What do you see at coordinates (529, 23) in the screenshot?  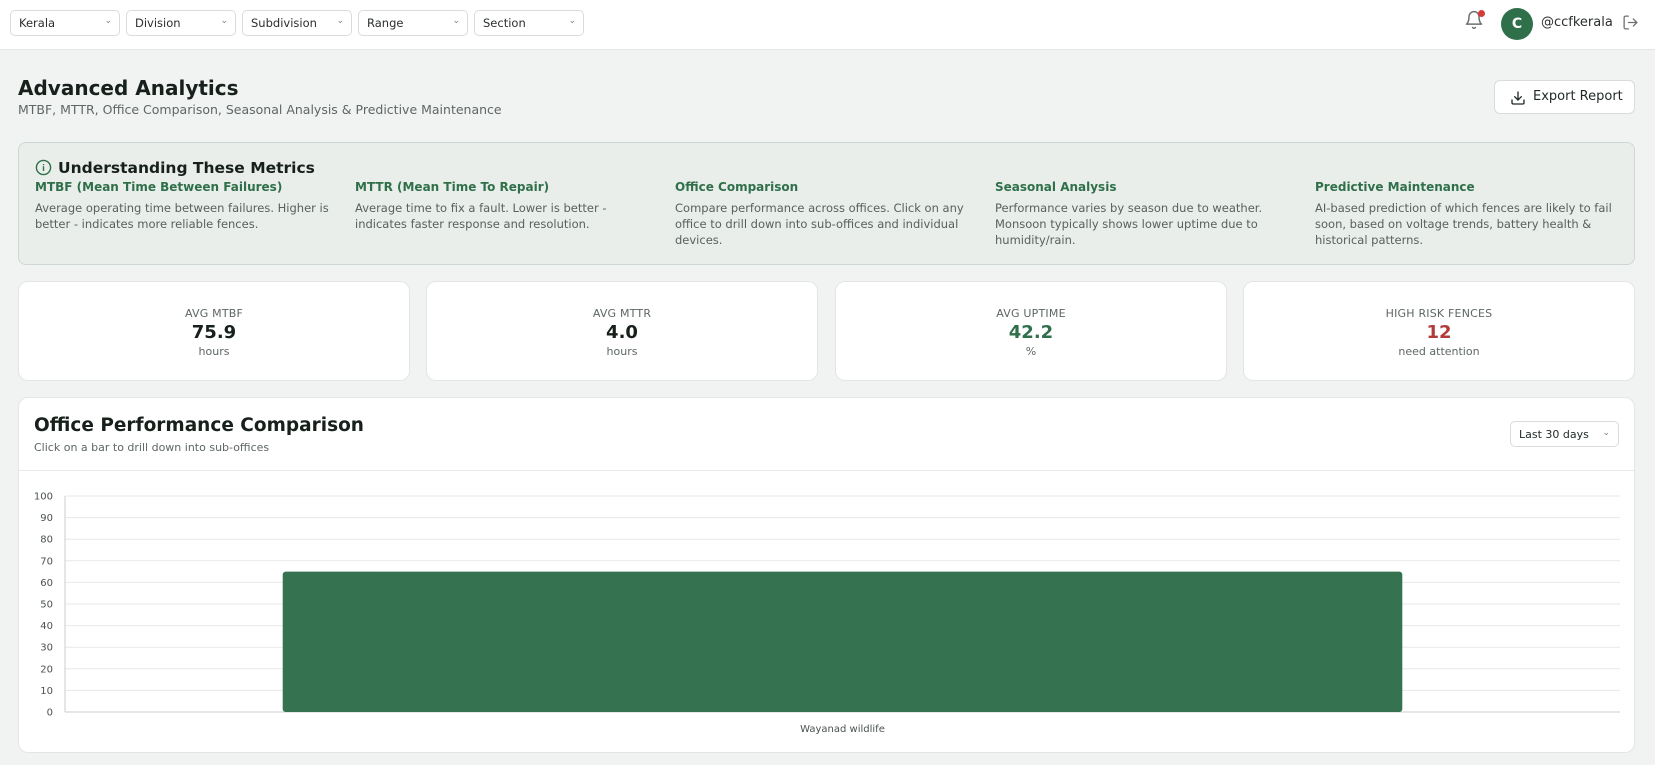 I see `section-filter: Section ⌄` at bounding box center [529, 23].